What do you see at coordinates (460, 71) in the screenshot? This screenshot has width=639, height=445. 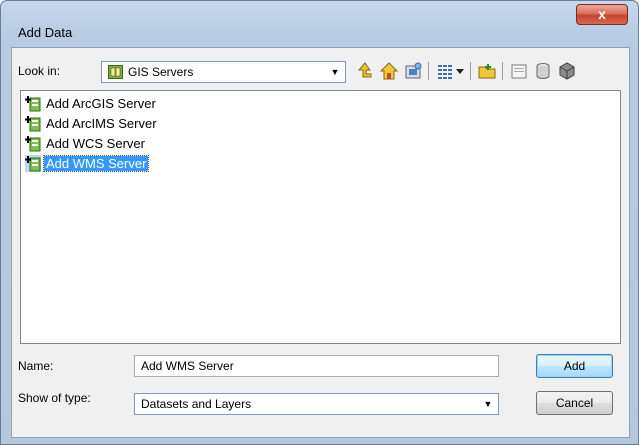 I see `view-dropdown-icon` at bounding box center [460, 71].